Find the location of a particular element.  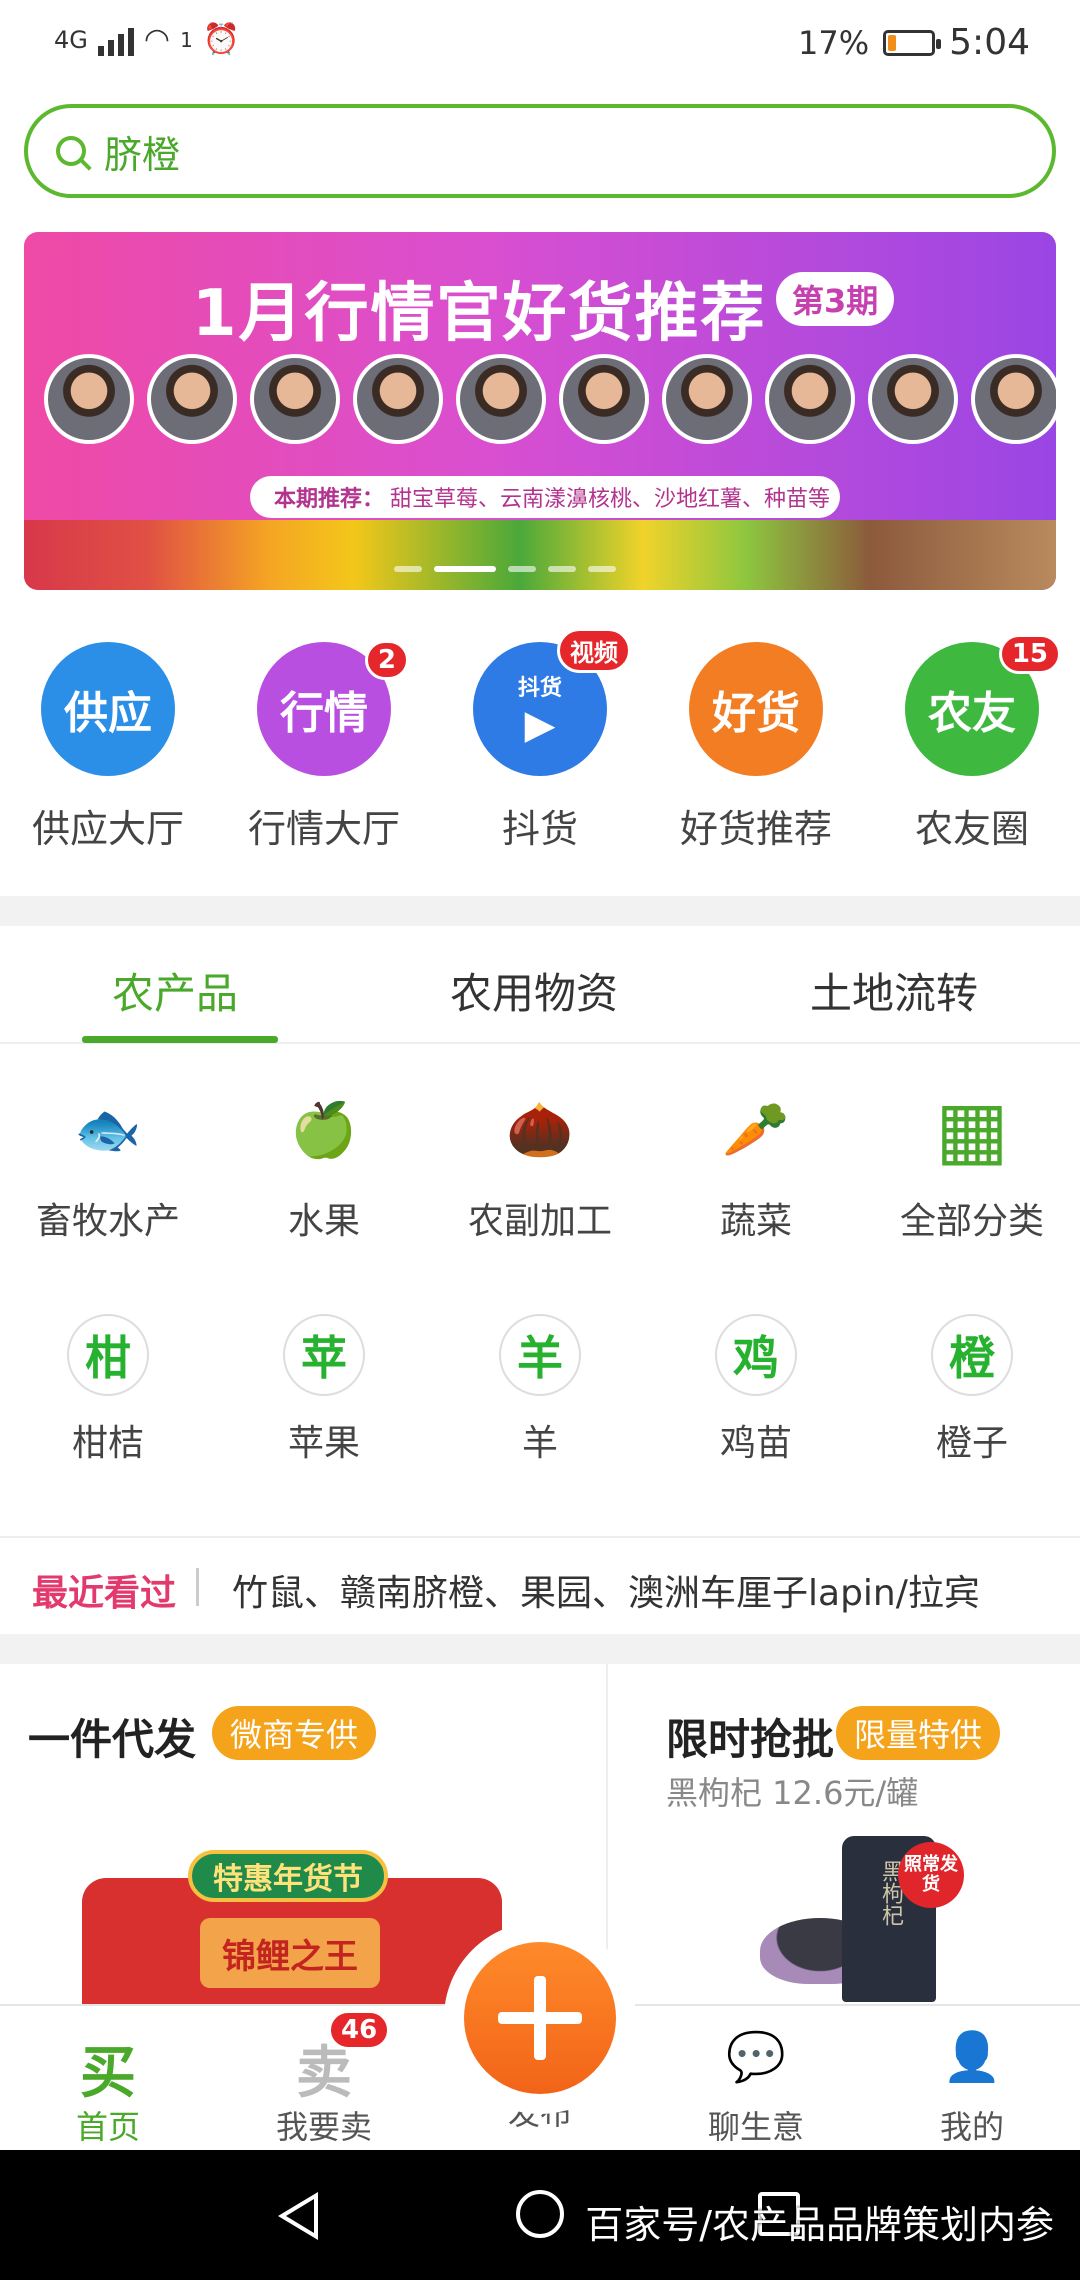

grid-icon: ▦ is located at coordinates (972, 1130).